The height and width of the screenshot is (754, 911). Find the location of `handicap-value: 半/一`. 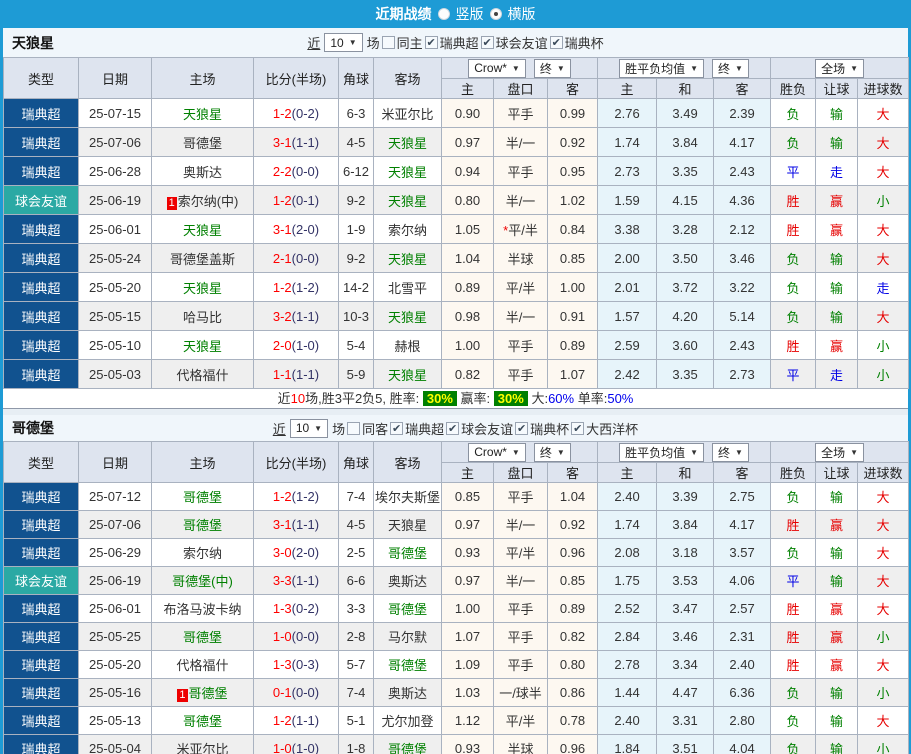

handicap-value: 半/一 is located at coordinates (520, 525).